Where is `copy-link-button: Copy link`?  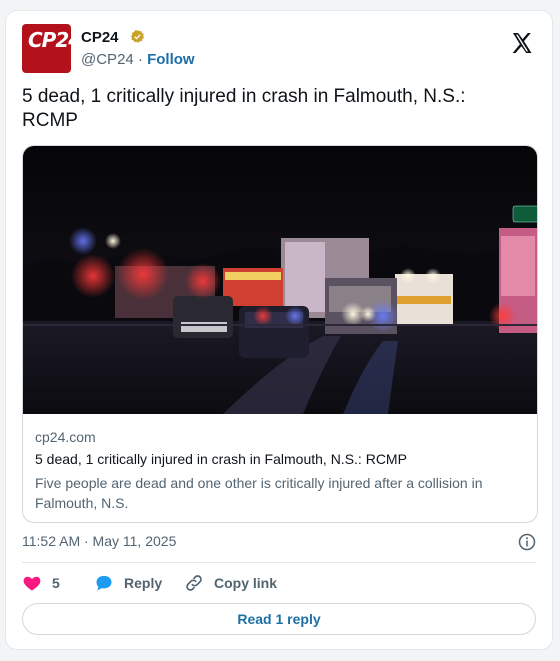
copy-link-button: Copy link is located at coordinates (230, 583).